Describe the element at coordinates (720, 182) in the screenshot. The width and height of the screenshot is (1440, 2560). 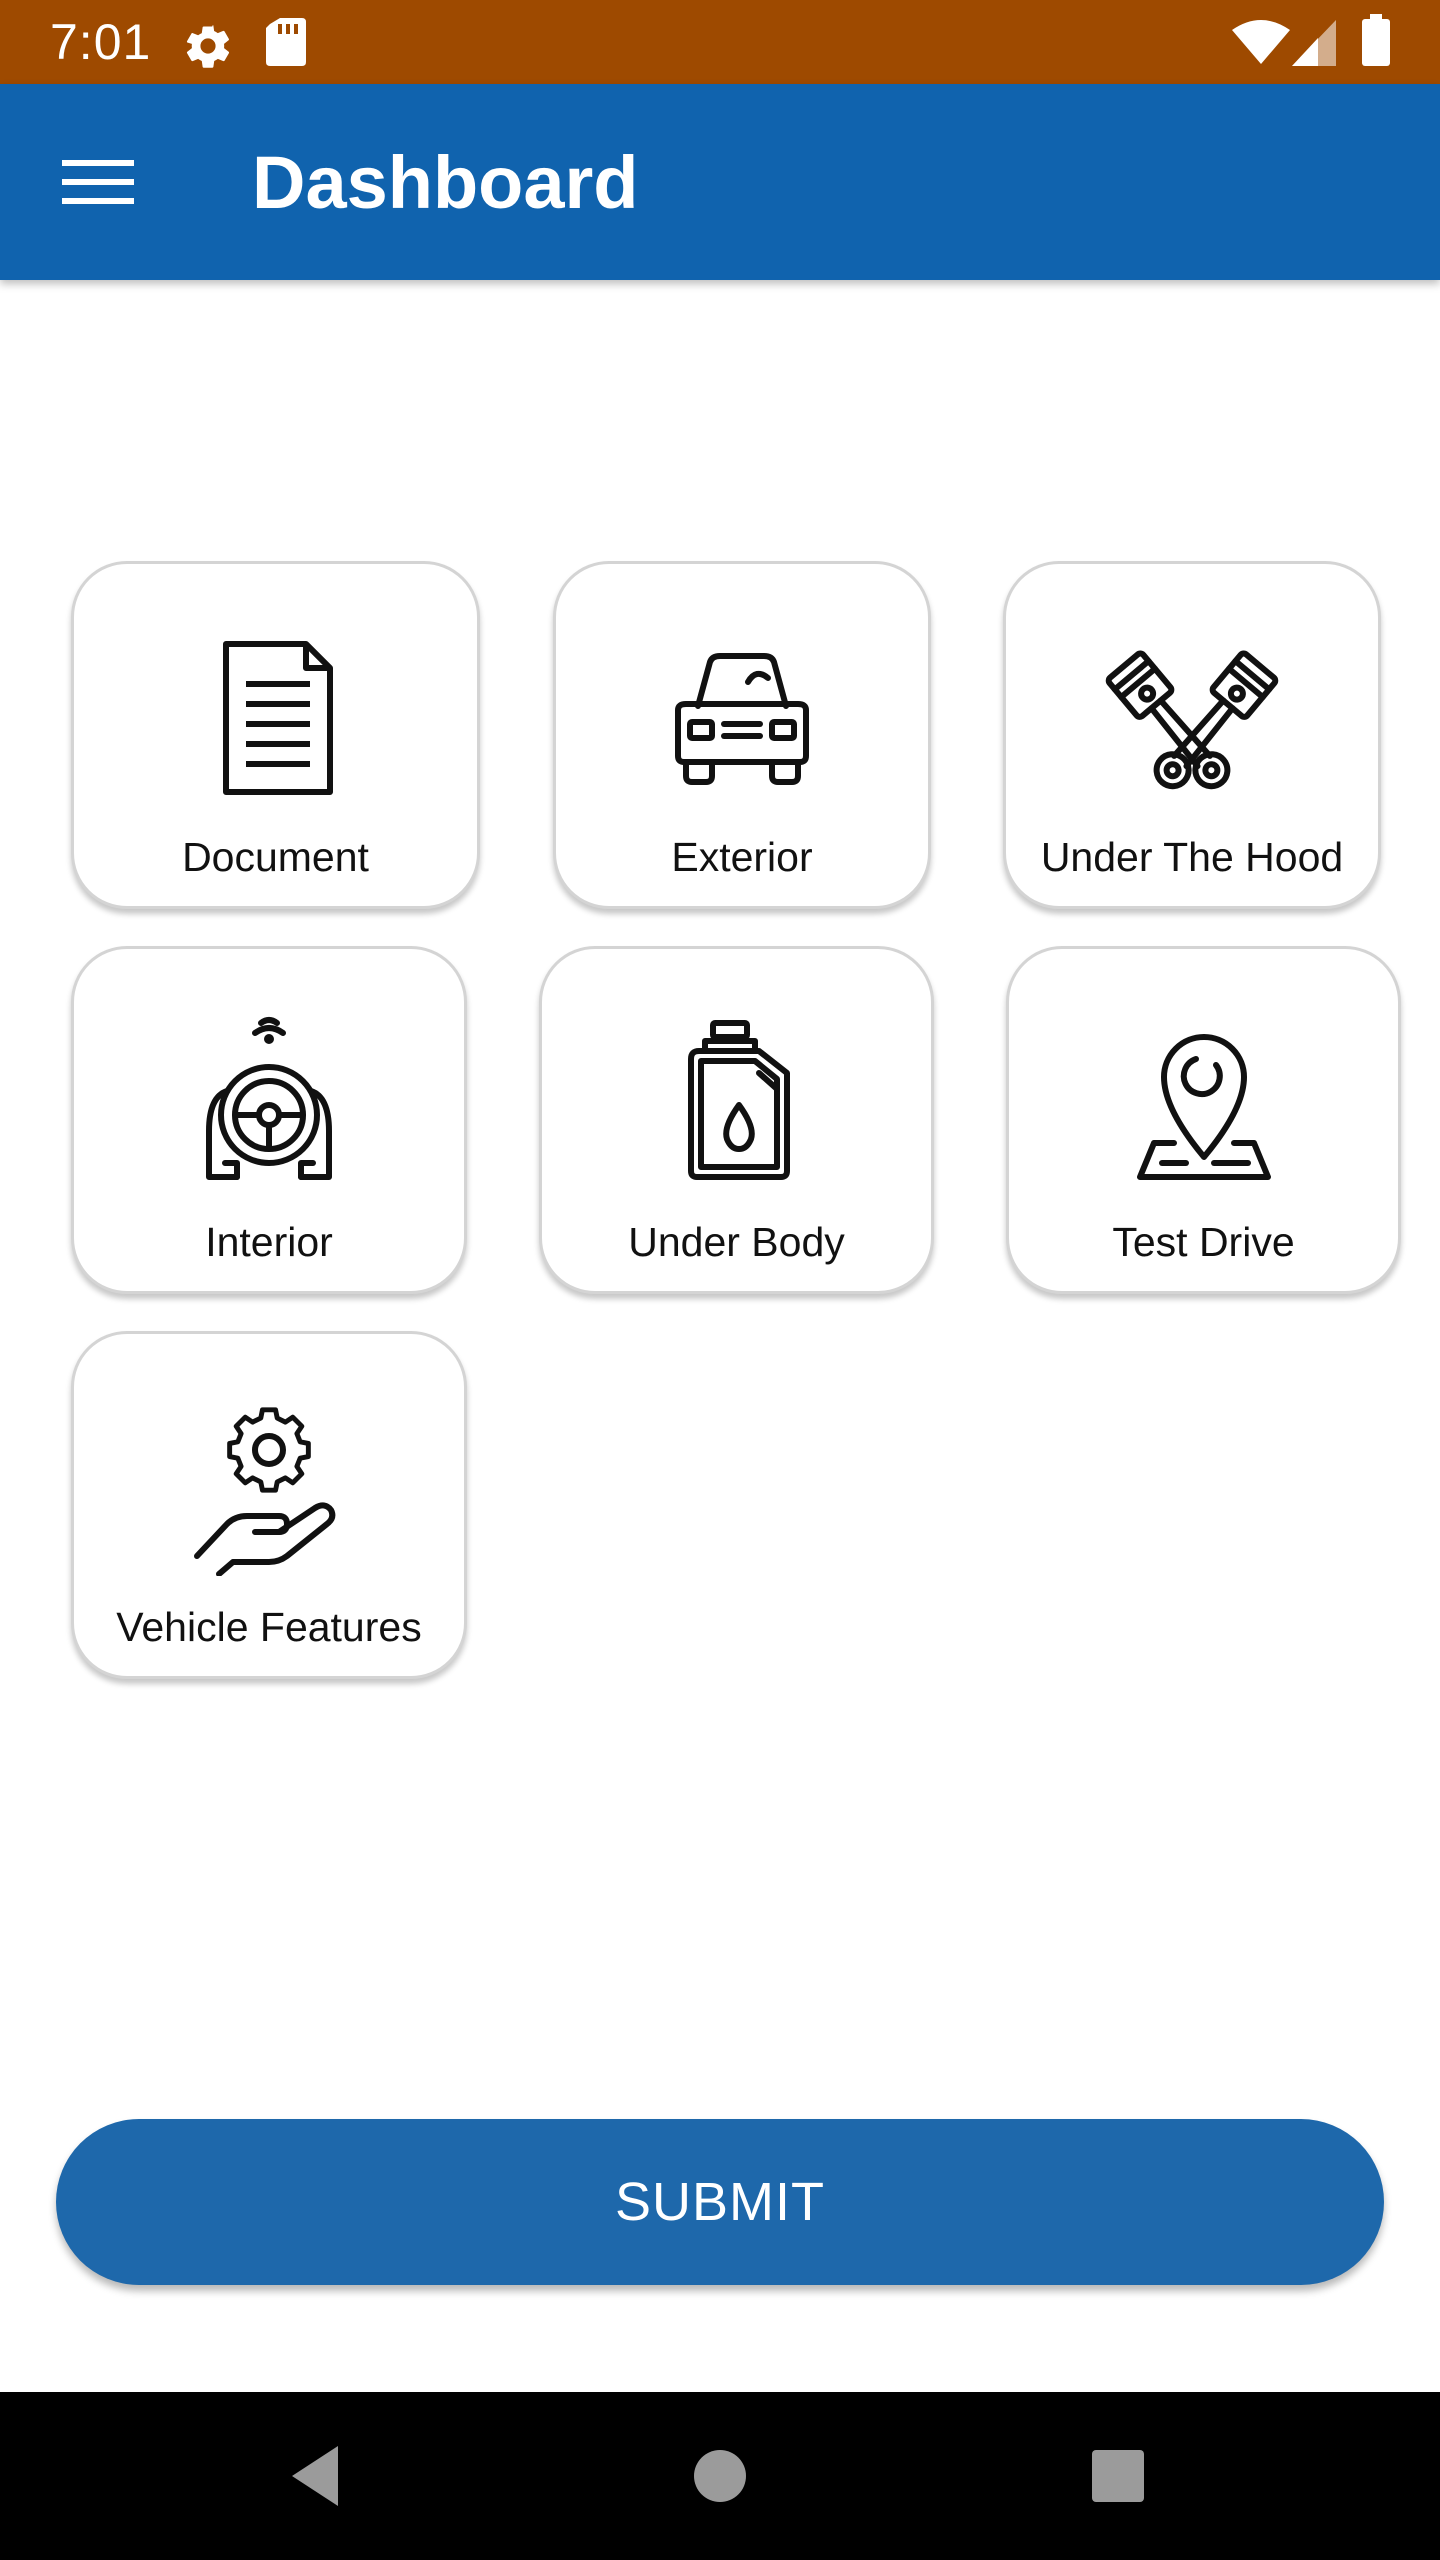
I see `app-bar: Dashboard` at that location.